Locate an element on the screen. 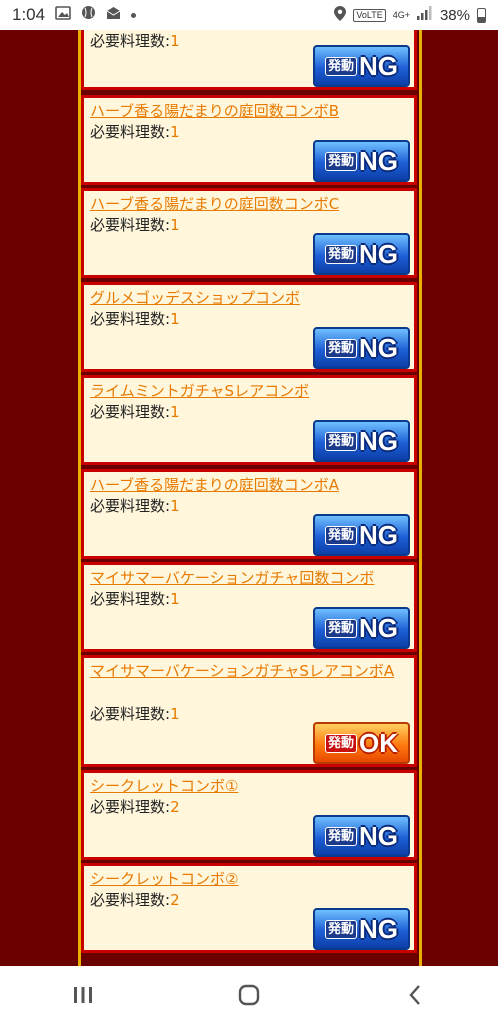  navigation-bar is located at coordinates (249, 995).